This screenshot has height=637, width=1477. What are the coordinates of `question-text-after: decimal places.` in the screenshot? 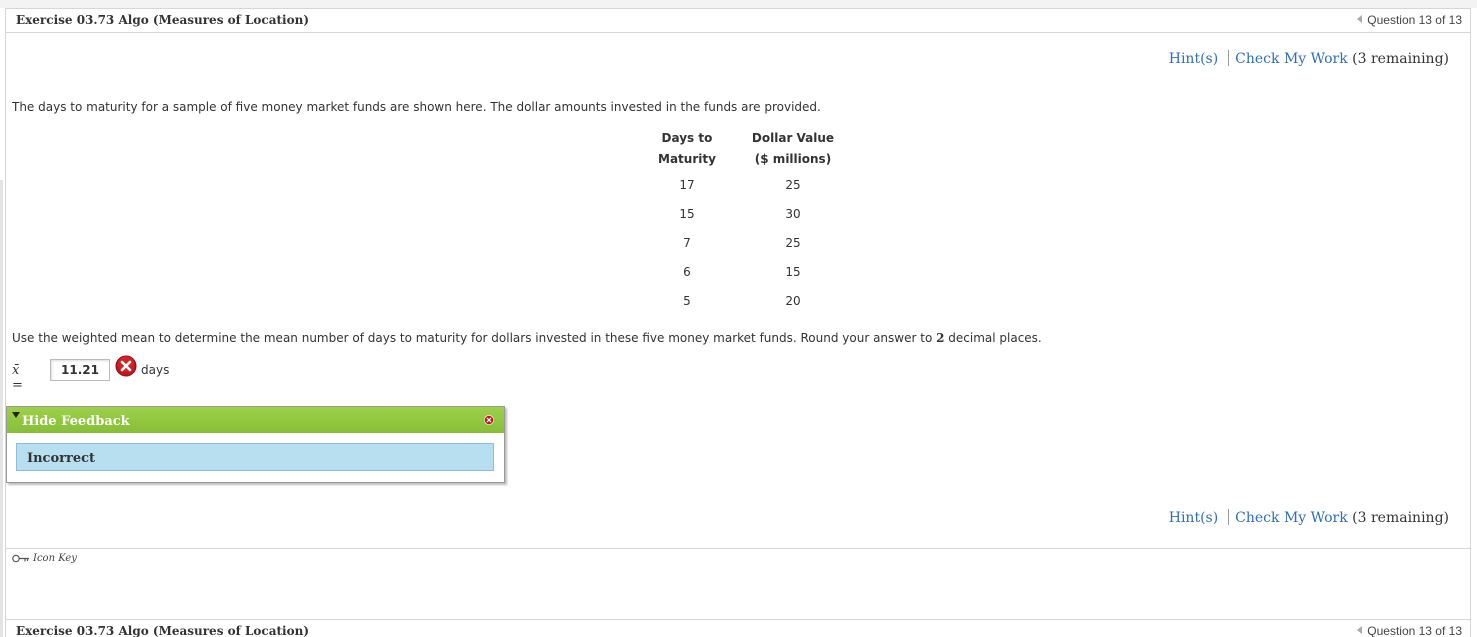 It's located at (993, 338).